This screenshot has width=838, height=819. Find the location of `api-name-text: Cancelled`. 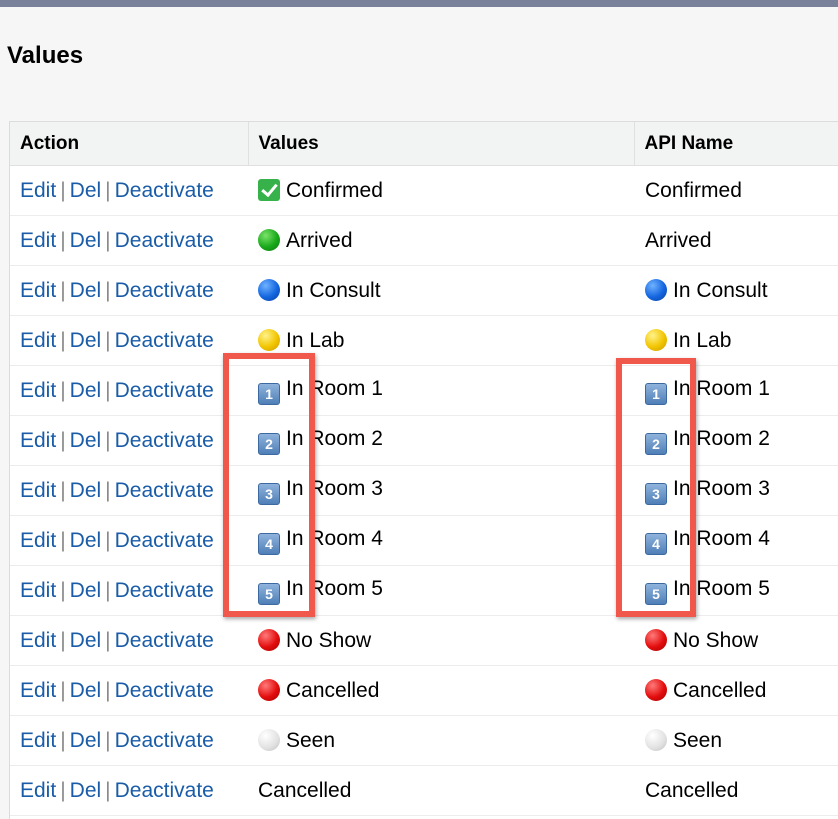

api-name-text: Cancelled is located at coordinates (692, 790).